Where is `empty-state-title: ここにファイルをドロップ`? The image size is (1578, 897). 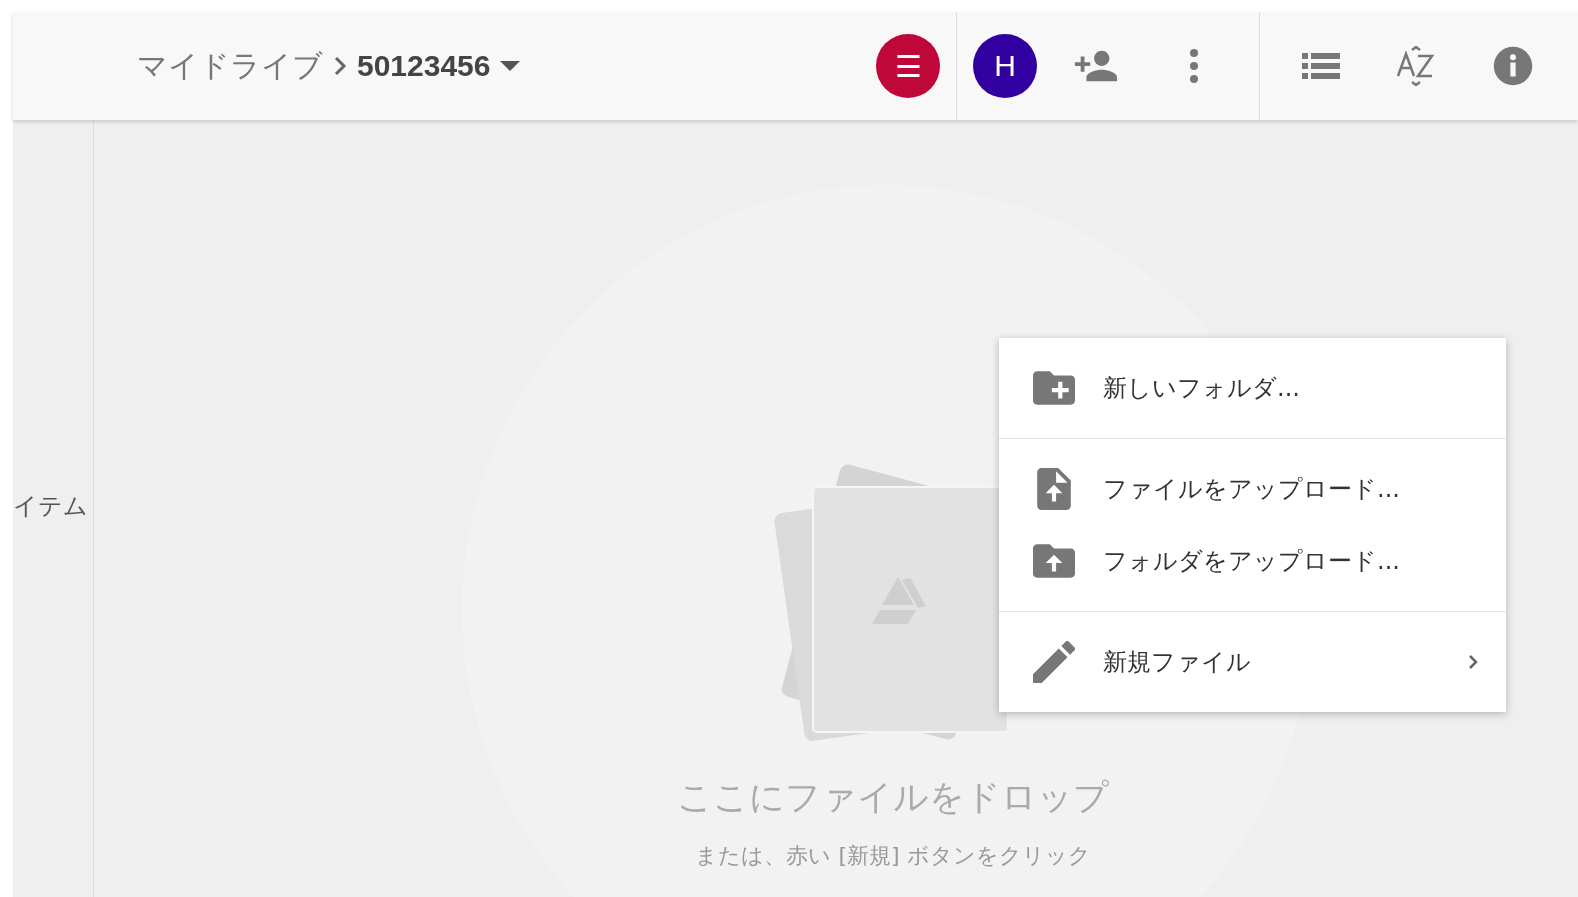
empty-state-title: ここにファイルをドロップ is located at coordinates (893, 797).